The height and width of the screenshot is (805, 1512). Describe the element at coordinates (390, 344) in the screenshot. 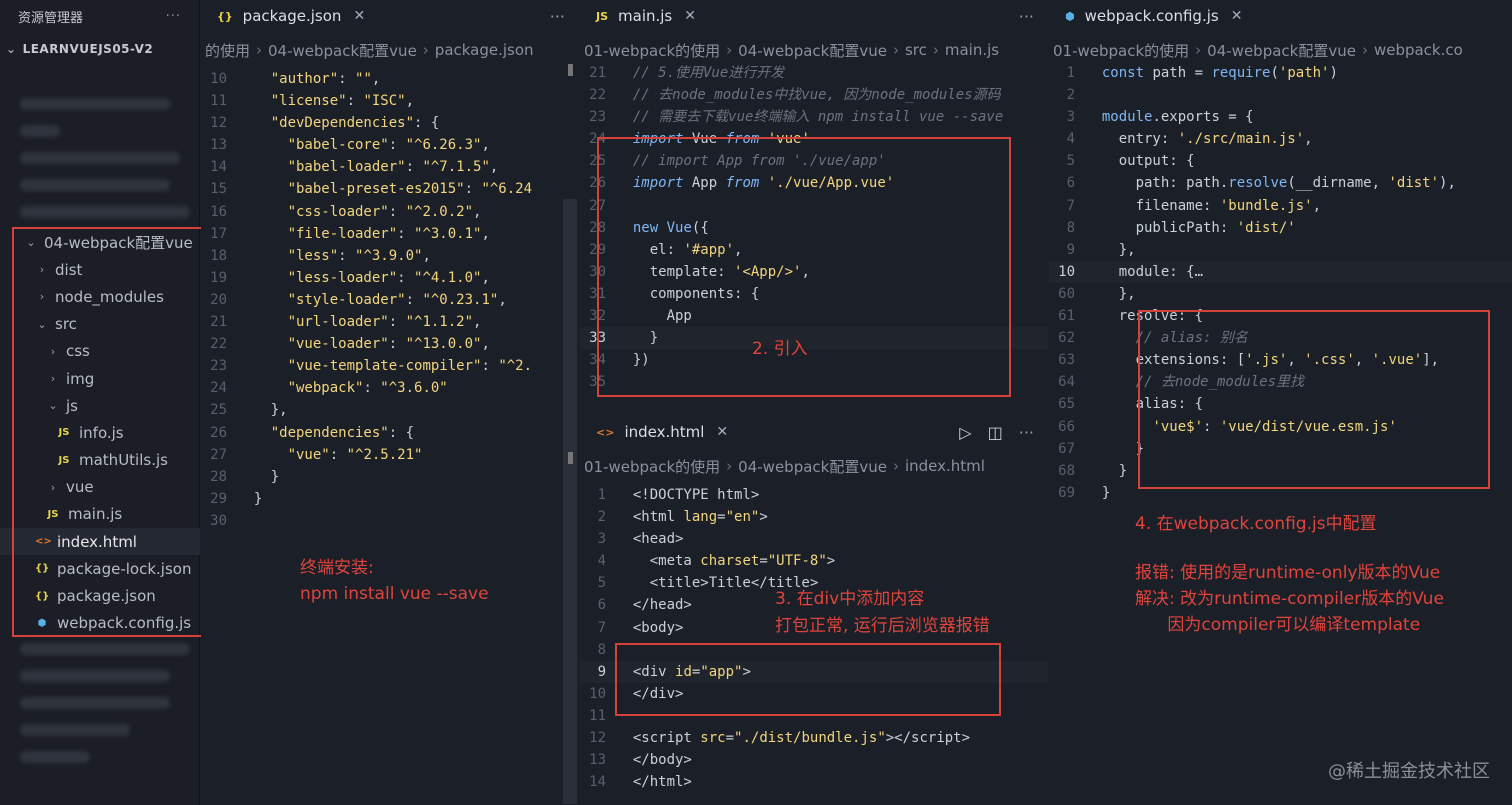

I see `code-line: 22 "vue-loader": "^13.0.0",` at that location.